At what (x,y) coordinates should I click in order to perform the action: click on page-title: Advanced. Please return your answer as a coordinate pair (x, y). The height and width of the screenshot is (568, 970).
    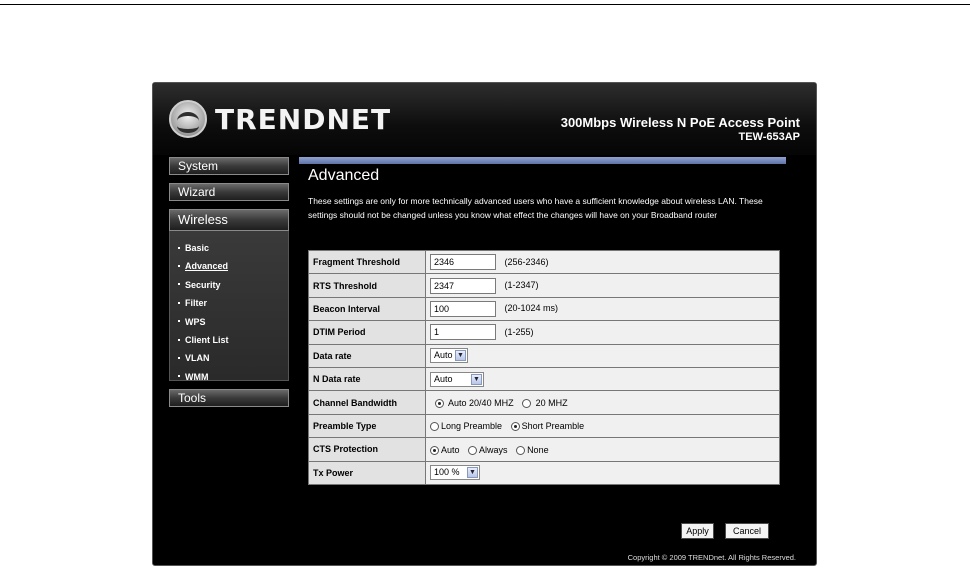
    Looking at the image, I should click on (344, 175).